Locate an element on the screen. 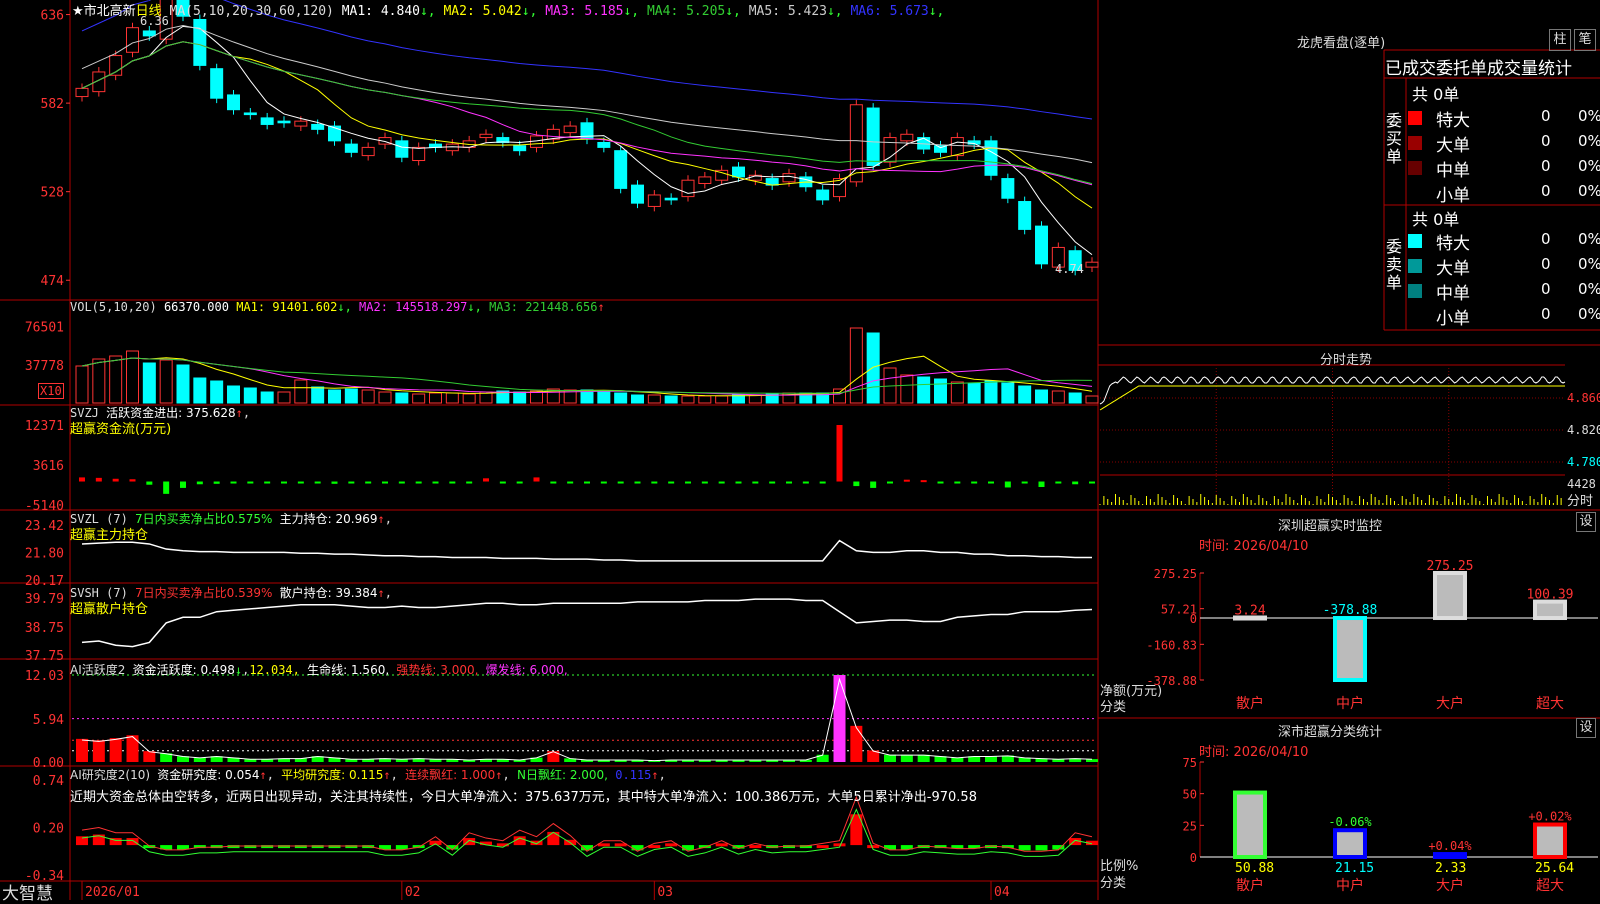  ai2-tick: 0.74 is located at coordinates (48, 781).